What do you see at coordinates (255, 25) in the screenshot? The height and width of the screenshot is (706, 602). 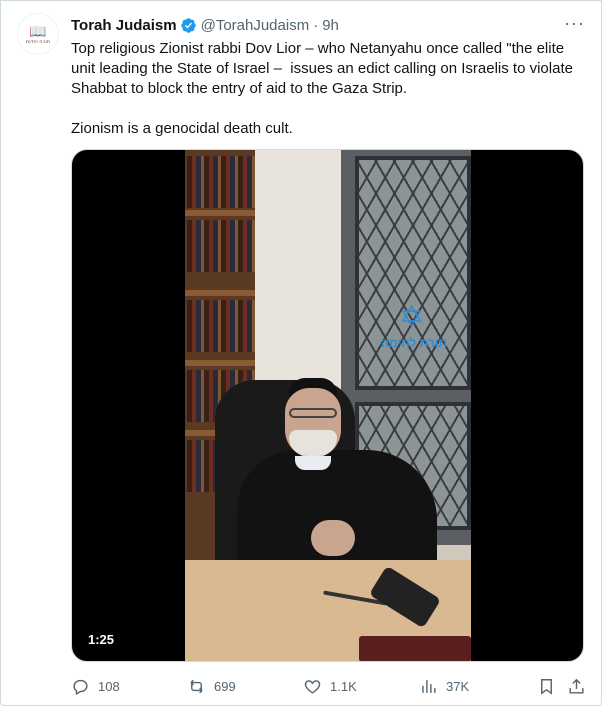 I see `author-handle: @TorahJudaism` at bounding box center [255, 25].